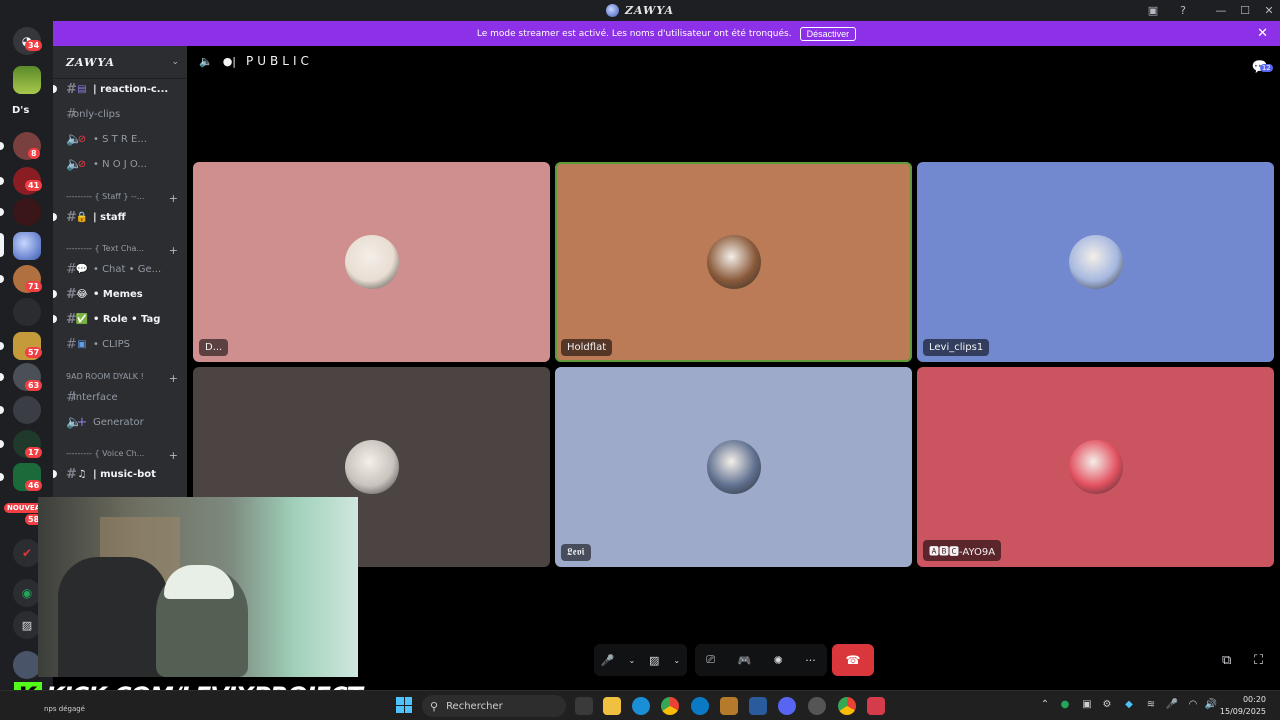 This screenshot has width=1280, height=720. I want to click on network-icon: ≋, so click(1151, 704).